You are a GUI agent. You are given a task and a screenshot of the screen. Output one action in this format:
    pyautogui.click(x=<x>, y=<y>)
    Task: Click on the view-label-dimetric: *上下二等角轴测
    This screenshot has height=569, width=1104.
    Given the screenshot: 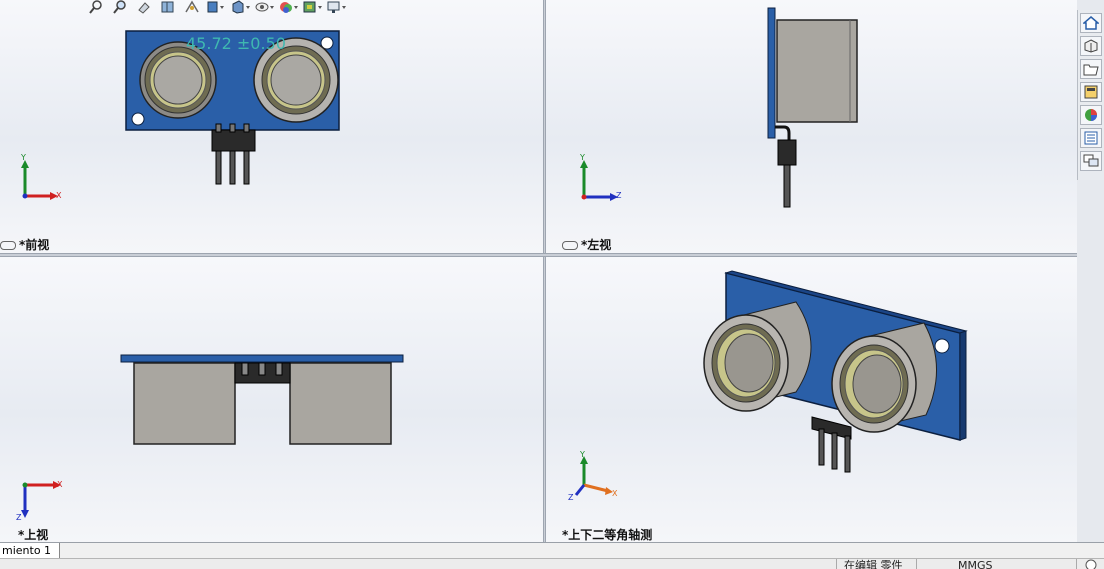 What is the action you would take?
    pyautogui.click(x=607, y=534)
    